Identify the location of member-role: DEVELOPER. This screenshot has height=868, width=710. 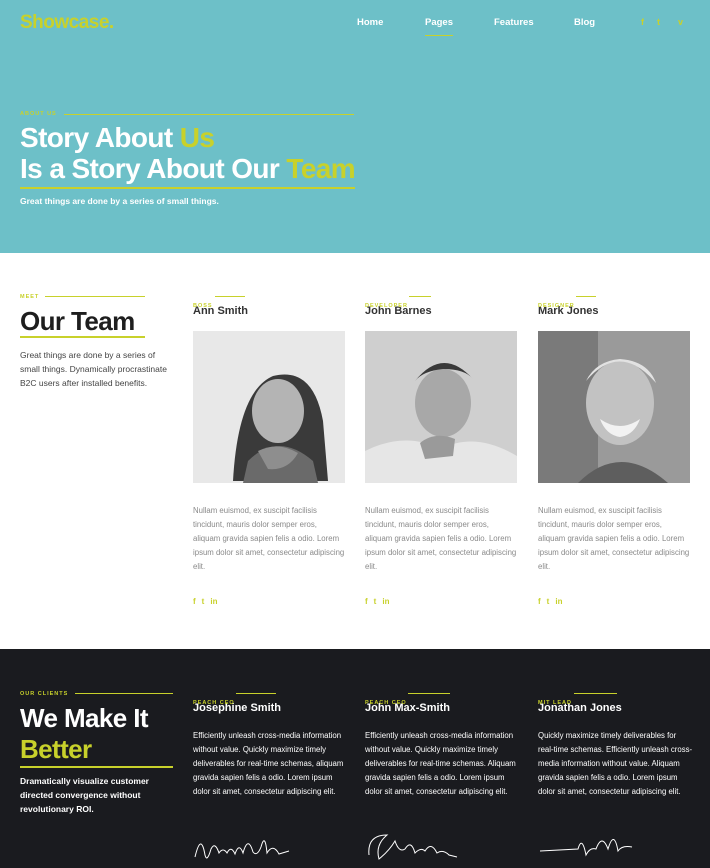
(386, 306).